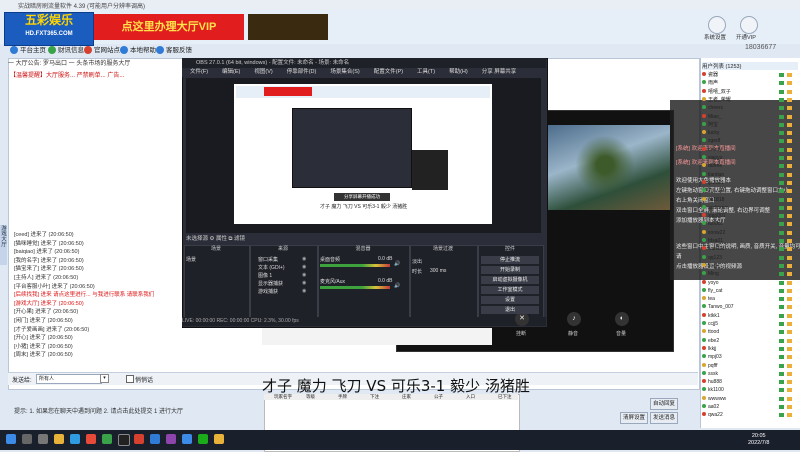 The width and height of the screenshot is (800, 452). Describe the element at coordinates (75, 439) in the screenshot. I see `edge-icon` at that location.